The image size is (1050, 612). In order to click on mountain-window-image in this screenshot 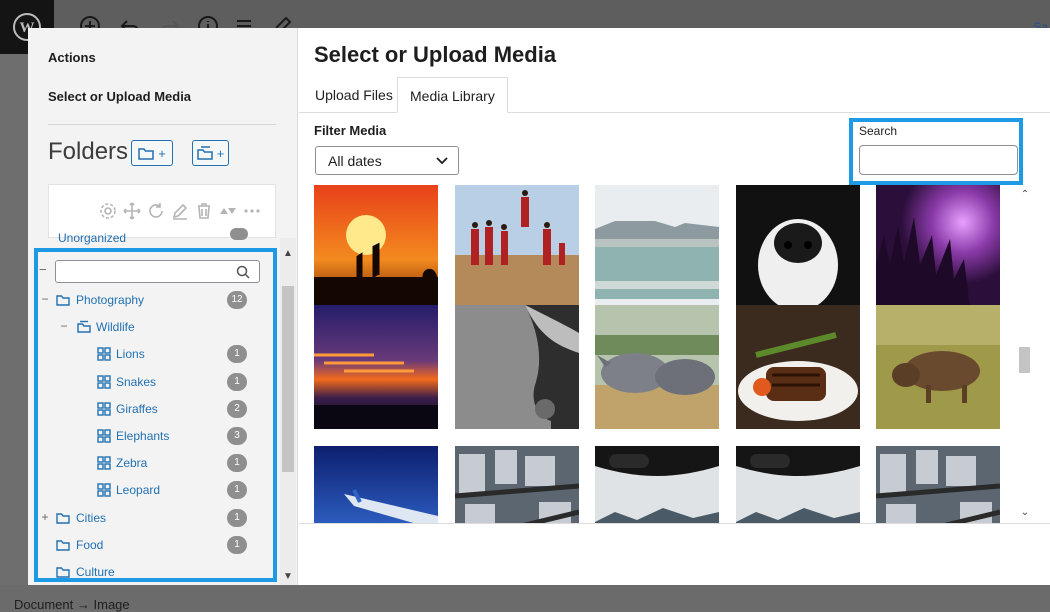, I will do `click(657, 485)`.